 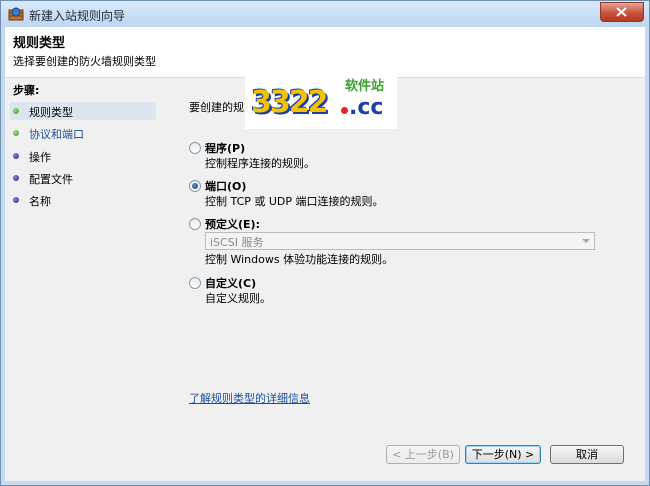 I want to click on sidebar-item-label: 名称, so click(x=40, y=201).